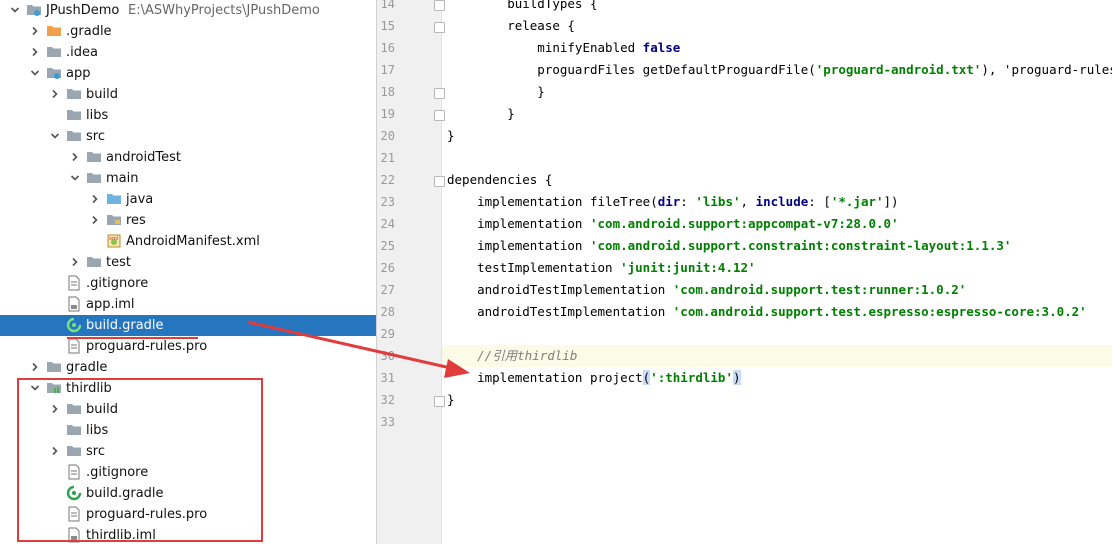  I want to click on code-line: minifyEnabled false, so click(563, 48).